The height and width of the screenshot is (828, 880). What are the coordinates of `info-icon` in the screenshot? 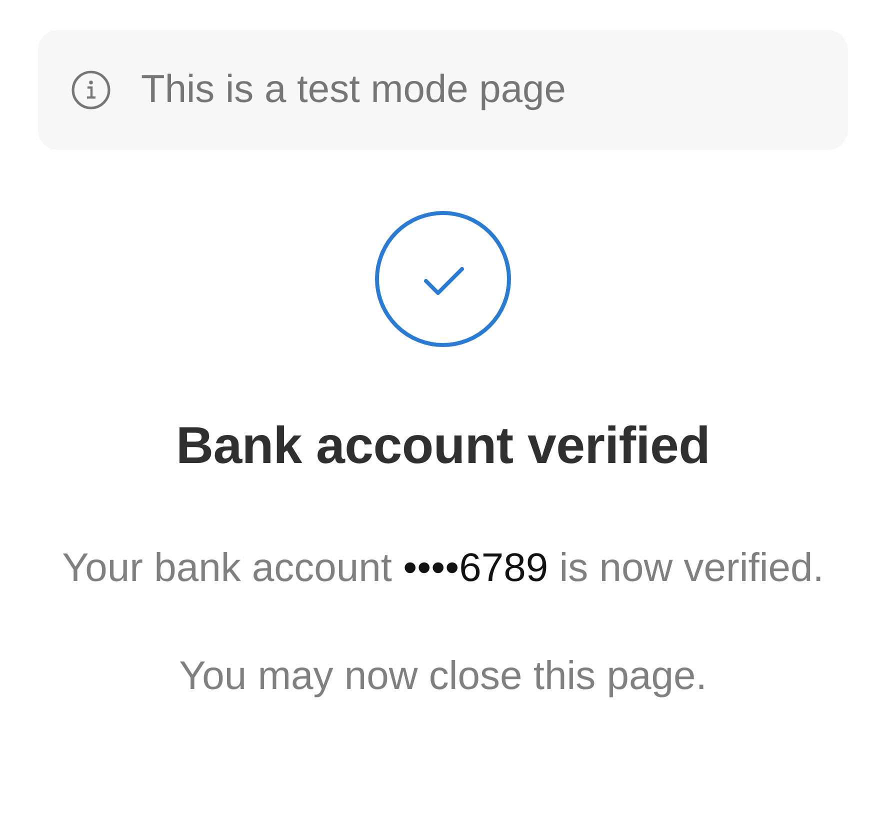 It's located at (91, 90).